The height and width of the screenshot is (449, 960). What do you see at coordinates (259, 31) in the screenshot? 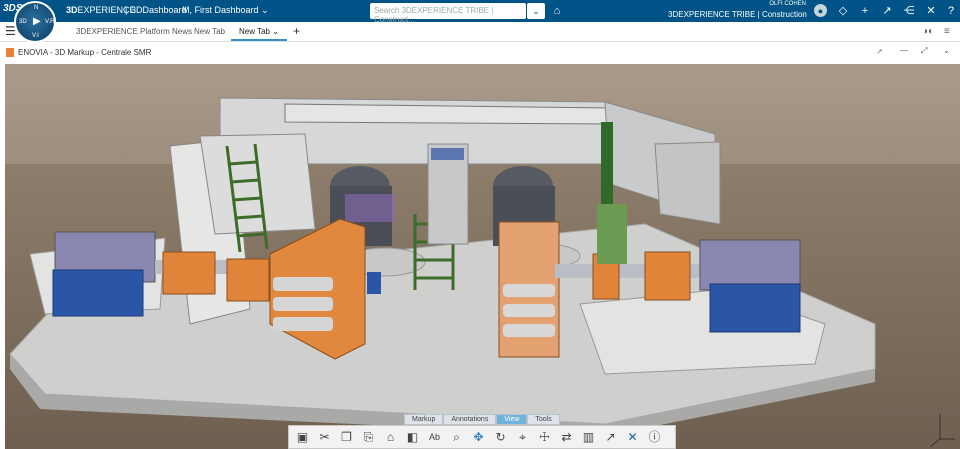
I see `tab-new-tab-2: New Tab ⌄` at bounding box center [259, 31].